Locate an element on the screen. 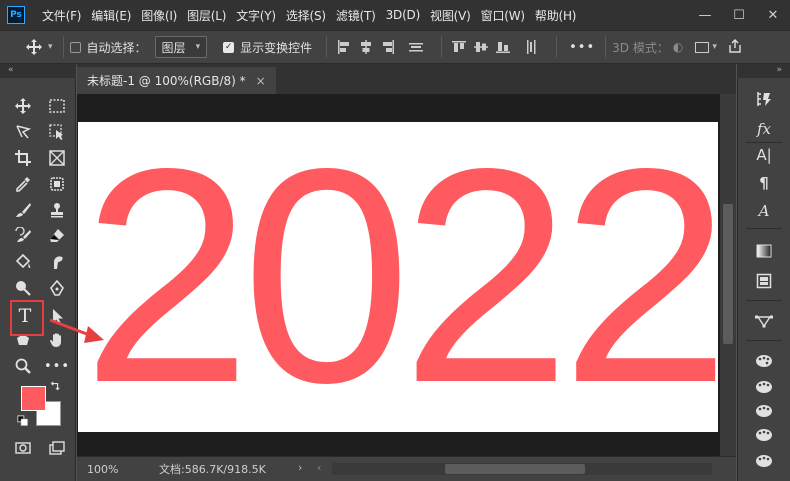 This screenshot has width=790, height=481. default-colors-icon is located at coordinates (23, 421).